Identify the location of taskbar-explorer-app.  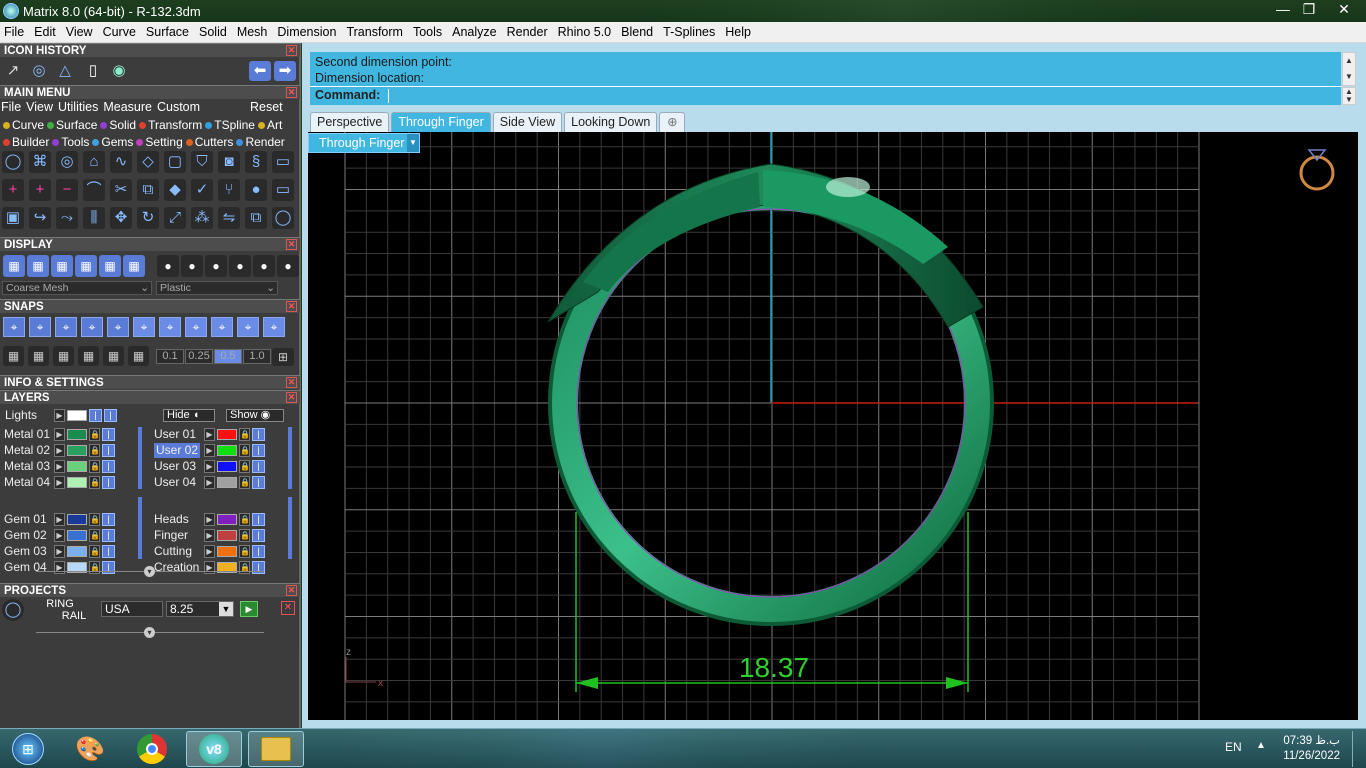
(276, 749).